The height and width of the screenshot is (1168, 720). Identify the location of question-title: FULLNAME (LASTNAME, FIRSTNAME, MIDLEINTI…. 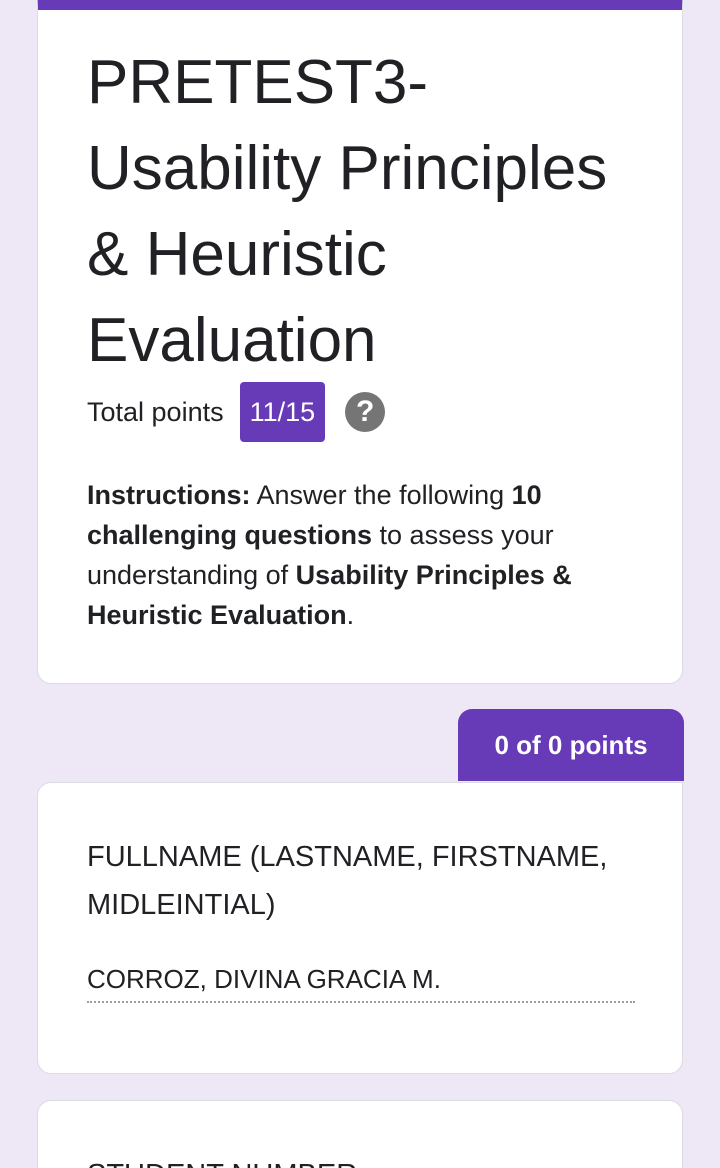
(347, 881).